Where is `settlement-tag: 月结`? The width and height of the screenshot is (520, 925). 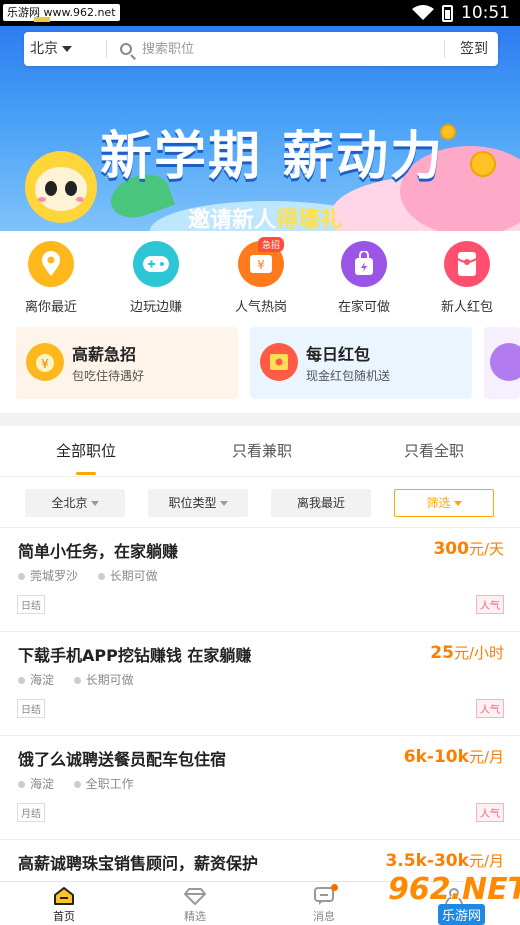 settlement-tag: 月结 is located at coordinates (31, 812).